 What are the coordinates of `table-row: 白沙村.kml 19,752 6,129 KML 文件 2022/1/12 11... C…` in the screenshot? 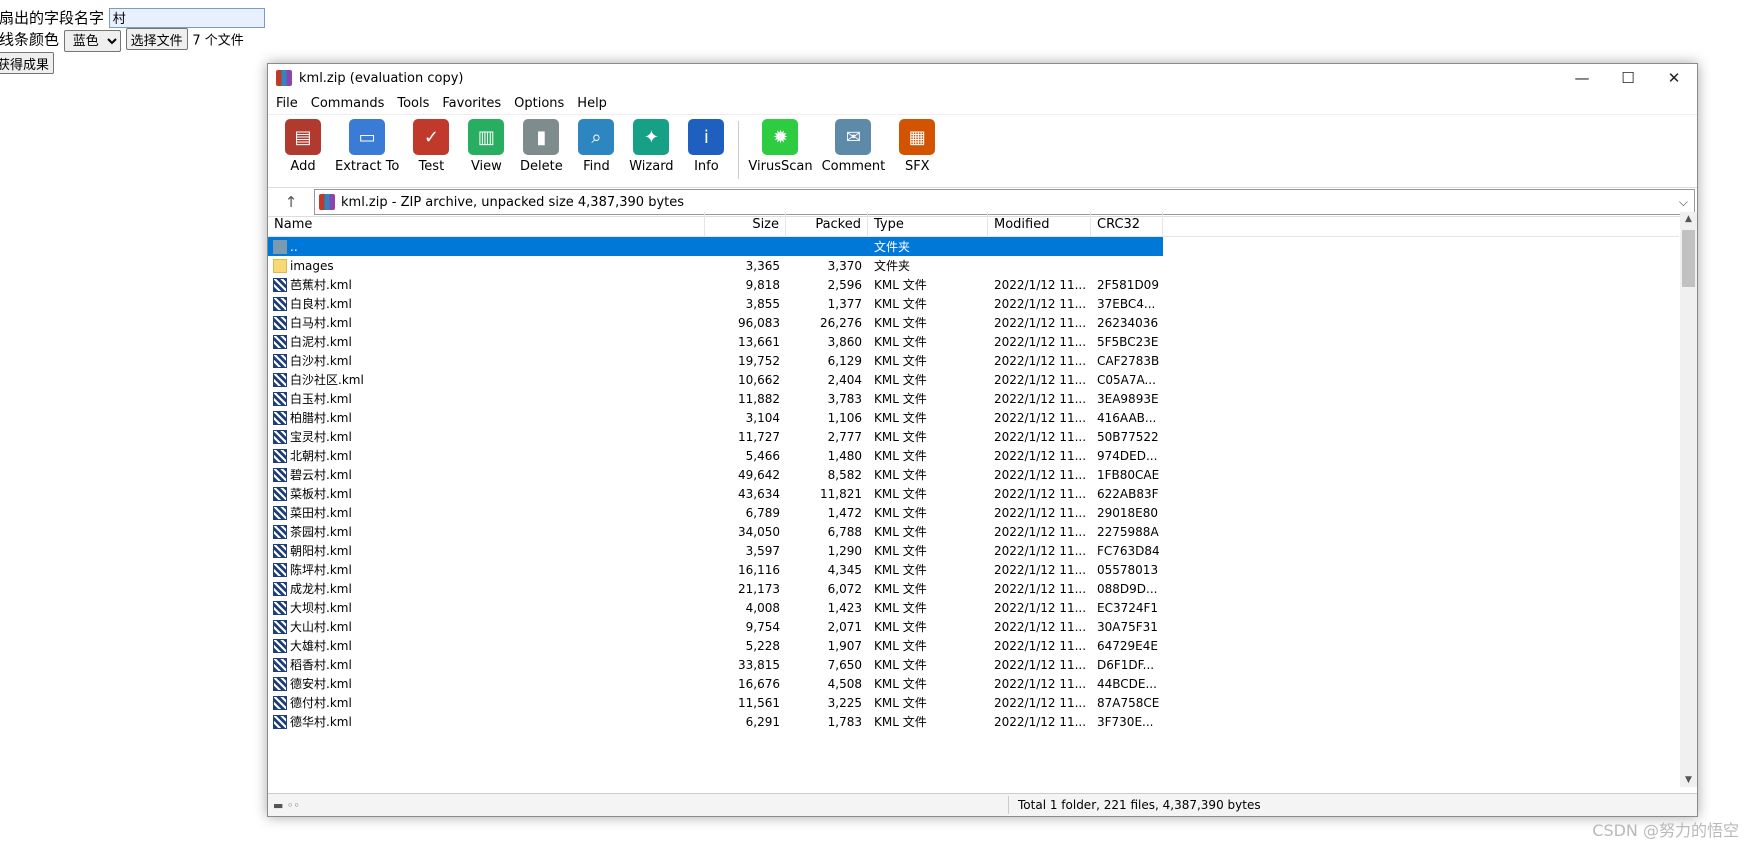 It's located at (973, 360).